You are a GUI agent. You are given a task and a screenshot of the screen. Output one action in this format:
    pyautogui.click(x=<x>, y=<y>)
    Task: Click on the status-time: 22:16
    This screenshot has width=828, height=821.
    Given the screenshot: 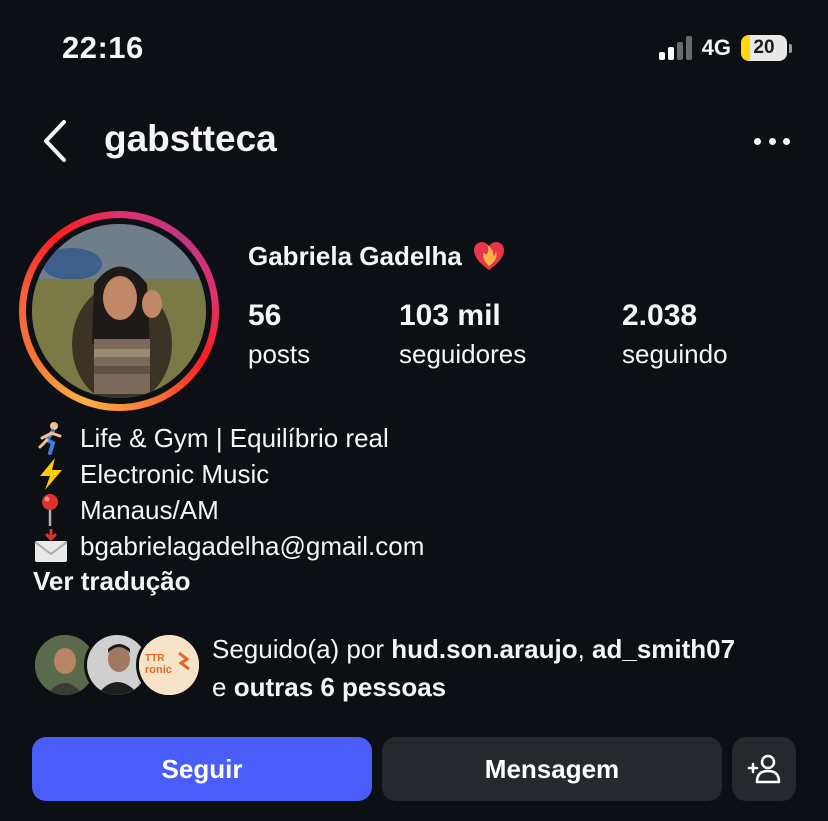 What is the action you would take?
    pyautogui.click(x=103, y=47)
    